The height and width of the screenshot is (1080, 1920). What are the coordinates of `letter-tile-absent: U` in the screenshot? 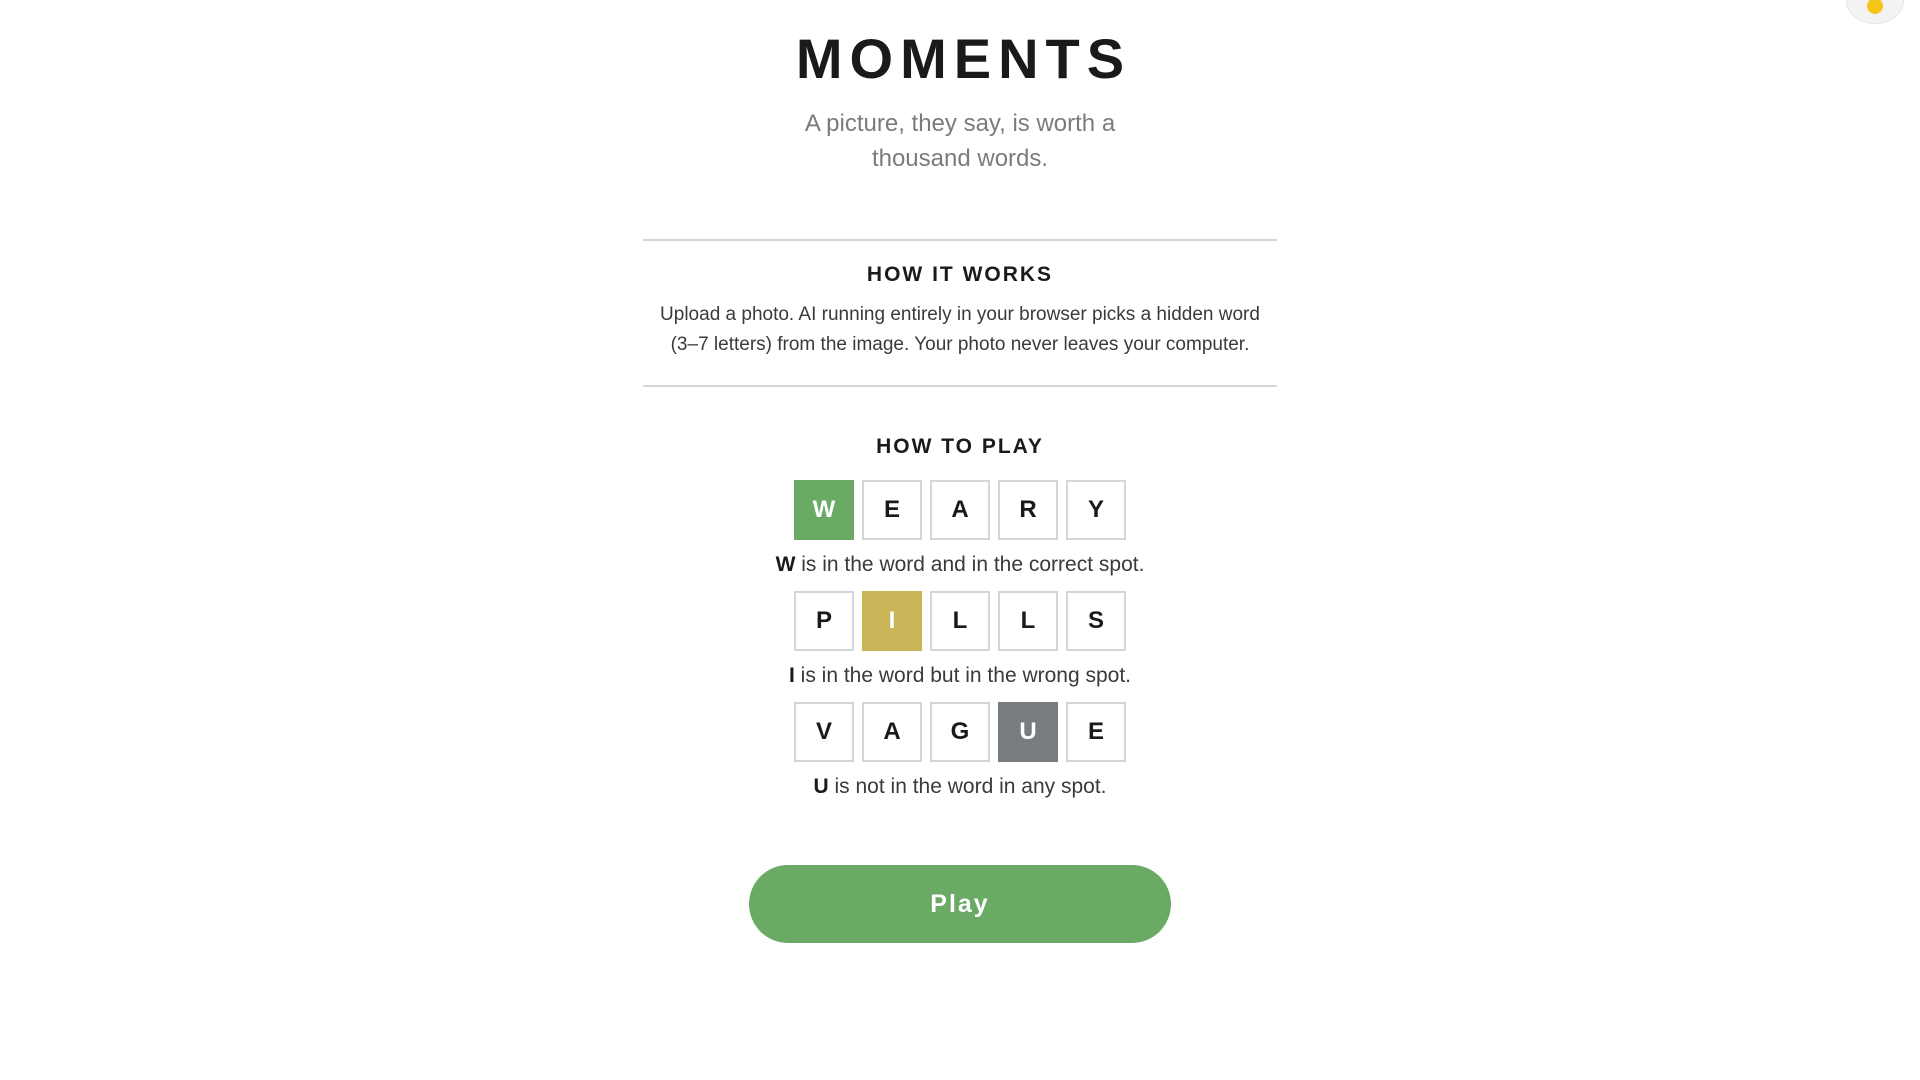 It's located at (1028, 732).